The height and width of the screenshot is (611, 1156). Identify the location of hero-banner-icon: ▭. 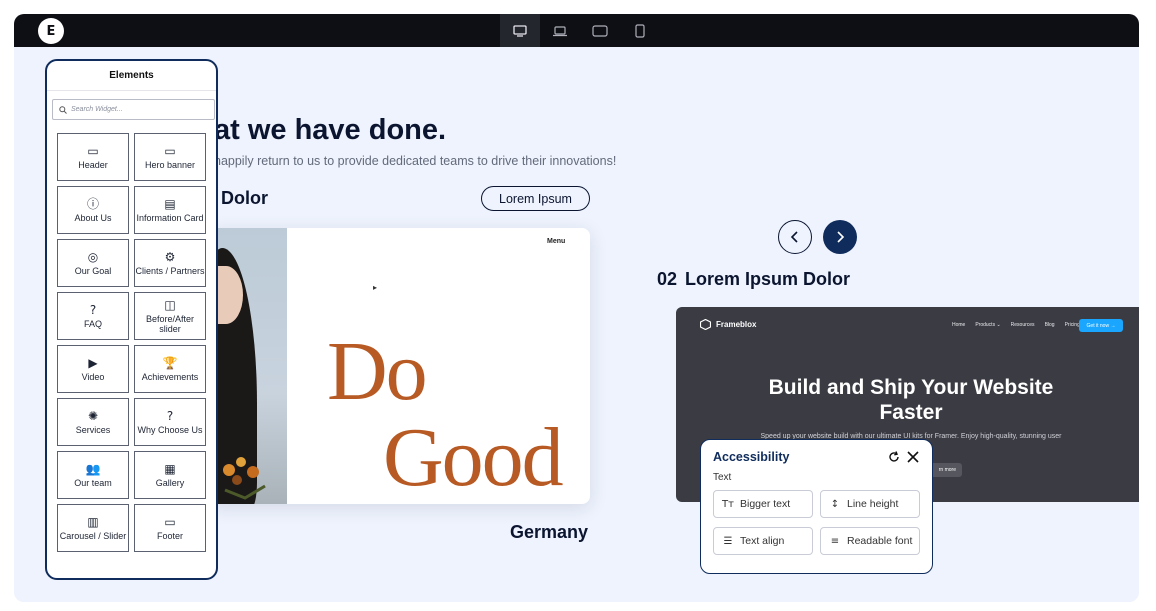
(170, 150).